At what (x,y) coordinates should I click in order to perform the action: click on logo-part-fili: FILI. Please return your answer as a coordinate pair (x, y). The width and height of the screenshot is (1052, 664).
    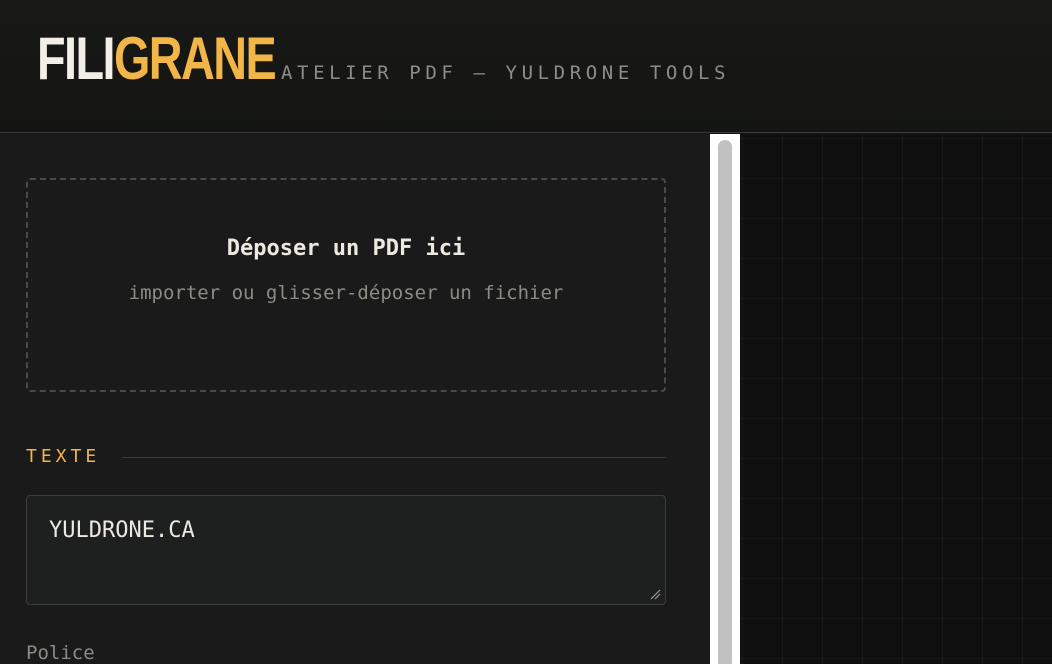
    Looking at the image, I should click on (76, 58).